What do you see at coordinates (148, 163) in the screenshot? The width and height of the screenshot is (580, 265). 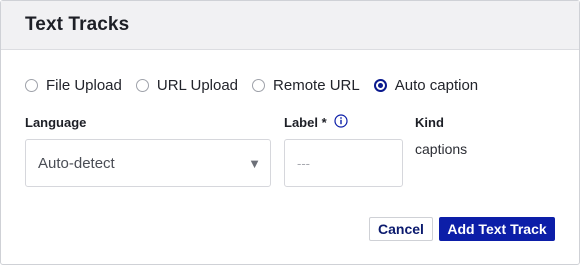 I see `language-select: Auto-detect ▼` at bounding box center [148, 163].